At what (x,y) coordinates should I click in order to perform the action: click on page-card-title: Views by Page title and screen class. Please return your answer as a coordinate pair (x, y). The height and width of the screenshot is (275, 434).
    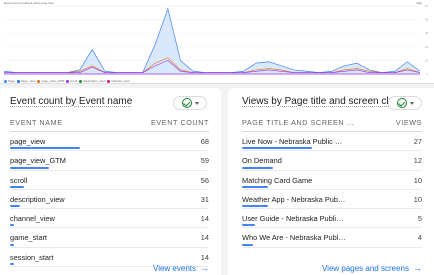
    Looking at the image, I should click on (323, 101).